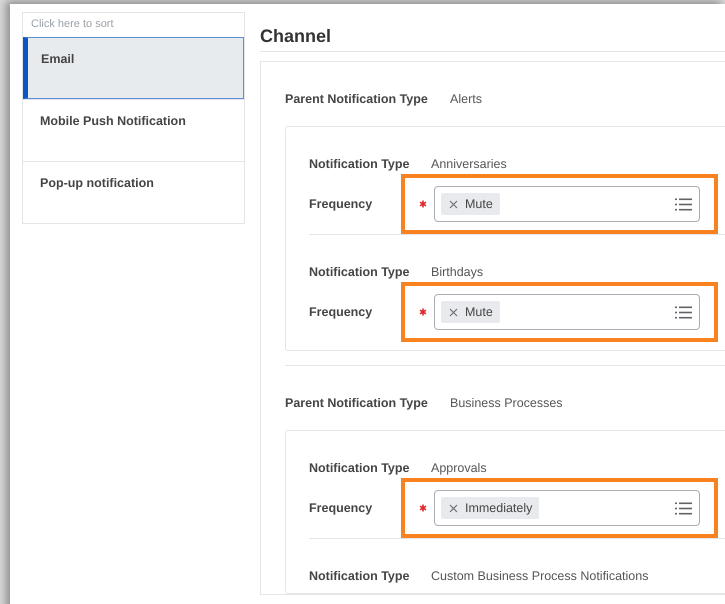  Describe the element at coordinates (539, 577) in the screenshot. I see `field-value: Custom Business Process Notifications` at that location.